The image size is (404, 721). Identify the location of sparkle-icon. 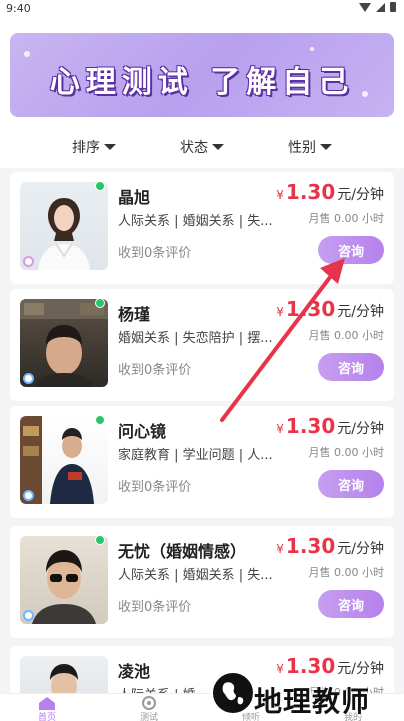
(312, 49).